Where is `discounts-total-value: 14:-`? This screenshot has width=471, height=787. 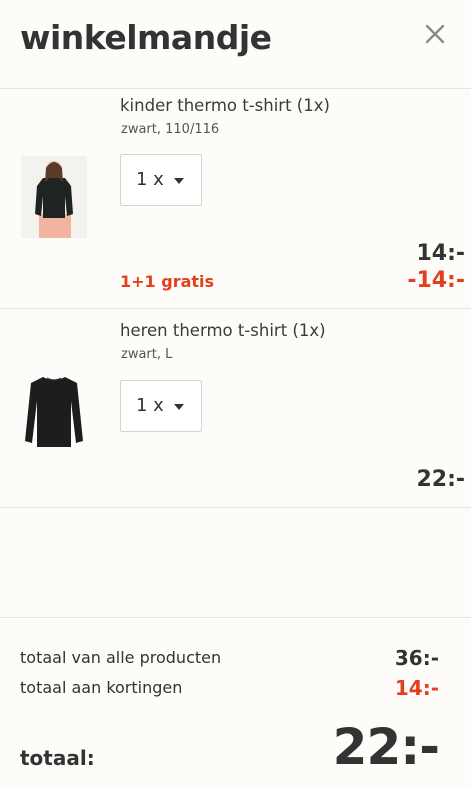 discounts-total-value: 14:- is located at coordinates (416, 688).